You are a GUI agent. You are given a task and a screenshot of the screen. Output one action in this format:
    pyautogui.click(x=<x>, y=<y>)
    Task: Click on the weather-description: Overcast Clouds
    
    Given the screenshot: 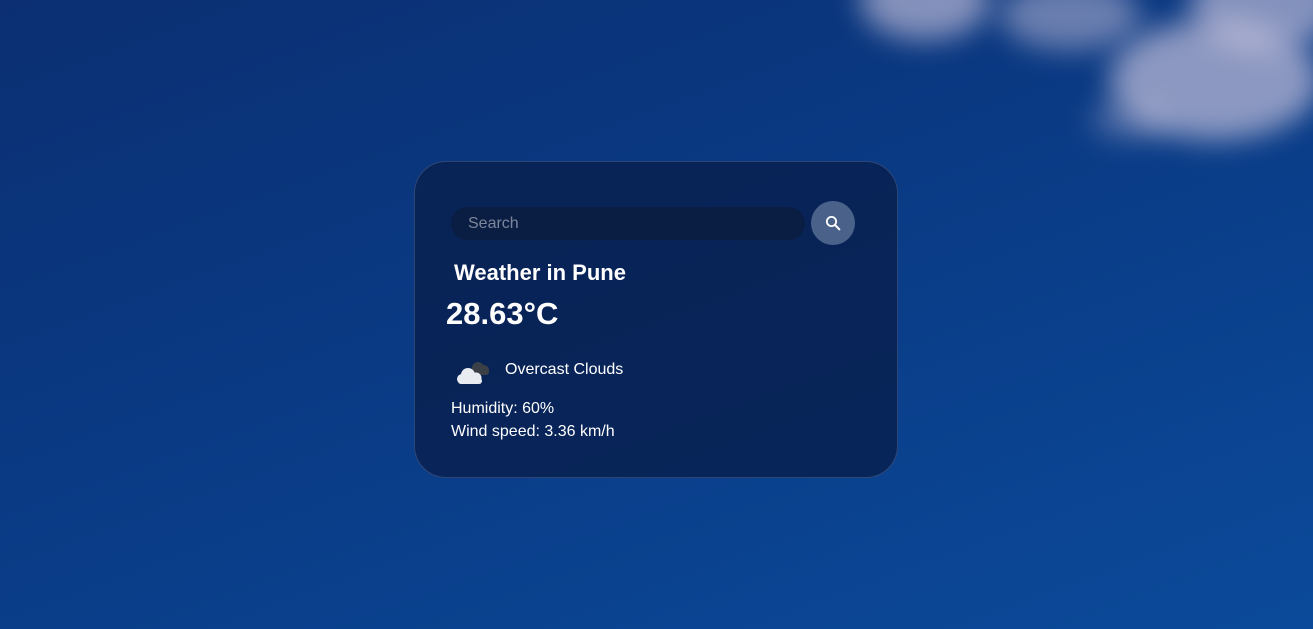 What is the action you would take?
    pyautogui.click(x=564, y=369)
    